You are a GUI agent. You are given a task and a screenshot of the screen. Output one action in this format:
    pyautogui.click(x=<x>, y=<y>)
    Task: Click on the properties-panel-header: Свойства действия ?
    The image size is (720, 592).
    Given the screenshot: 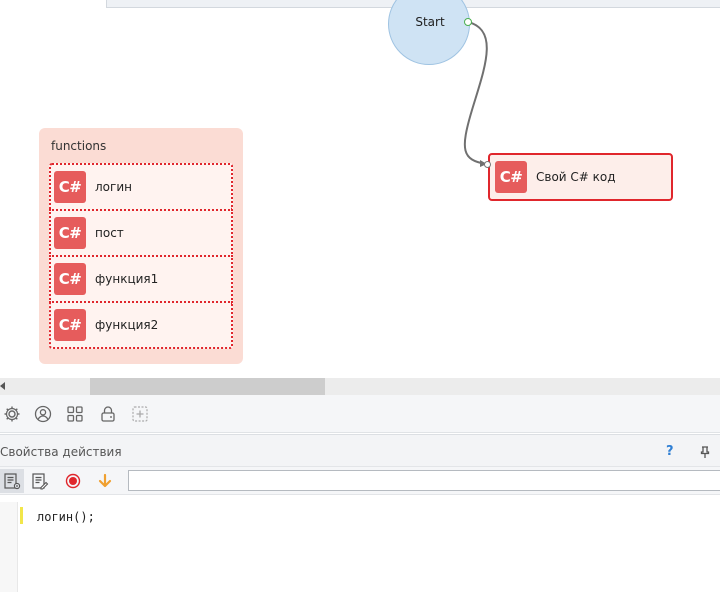 What is the action you would take?
    pyautogui.click(x=360, y=450)
    